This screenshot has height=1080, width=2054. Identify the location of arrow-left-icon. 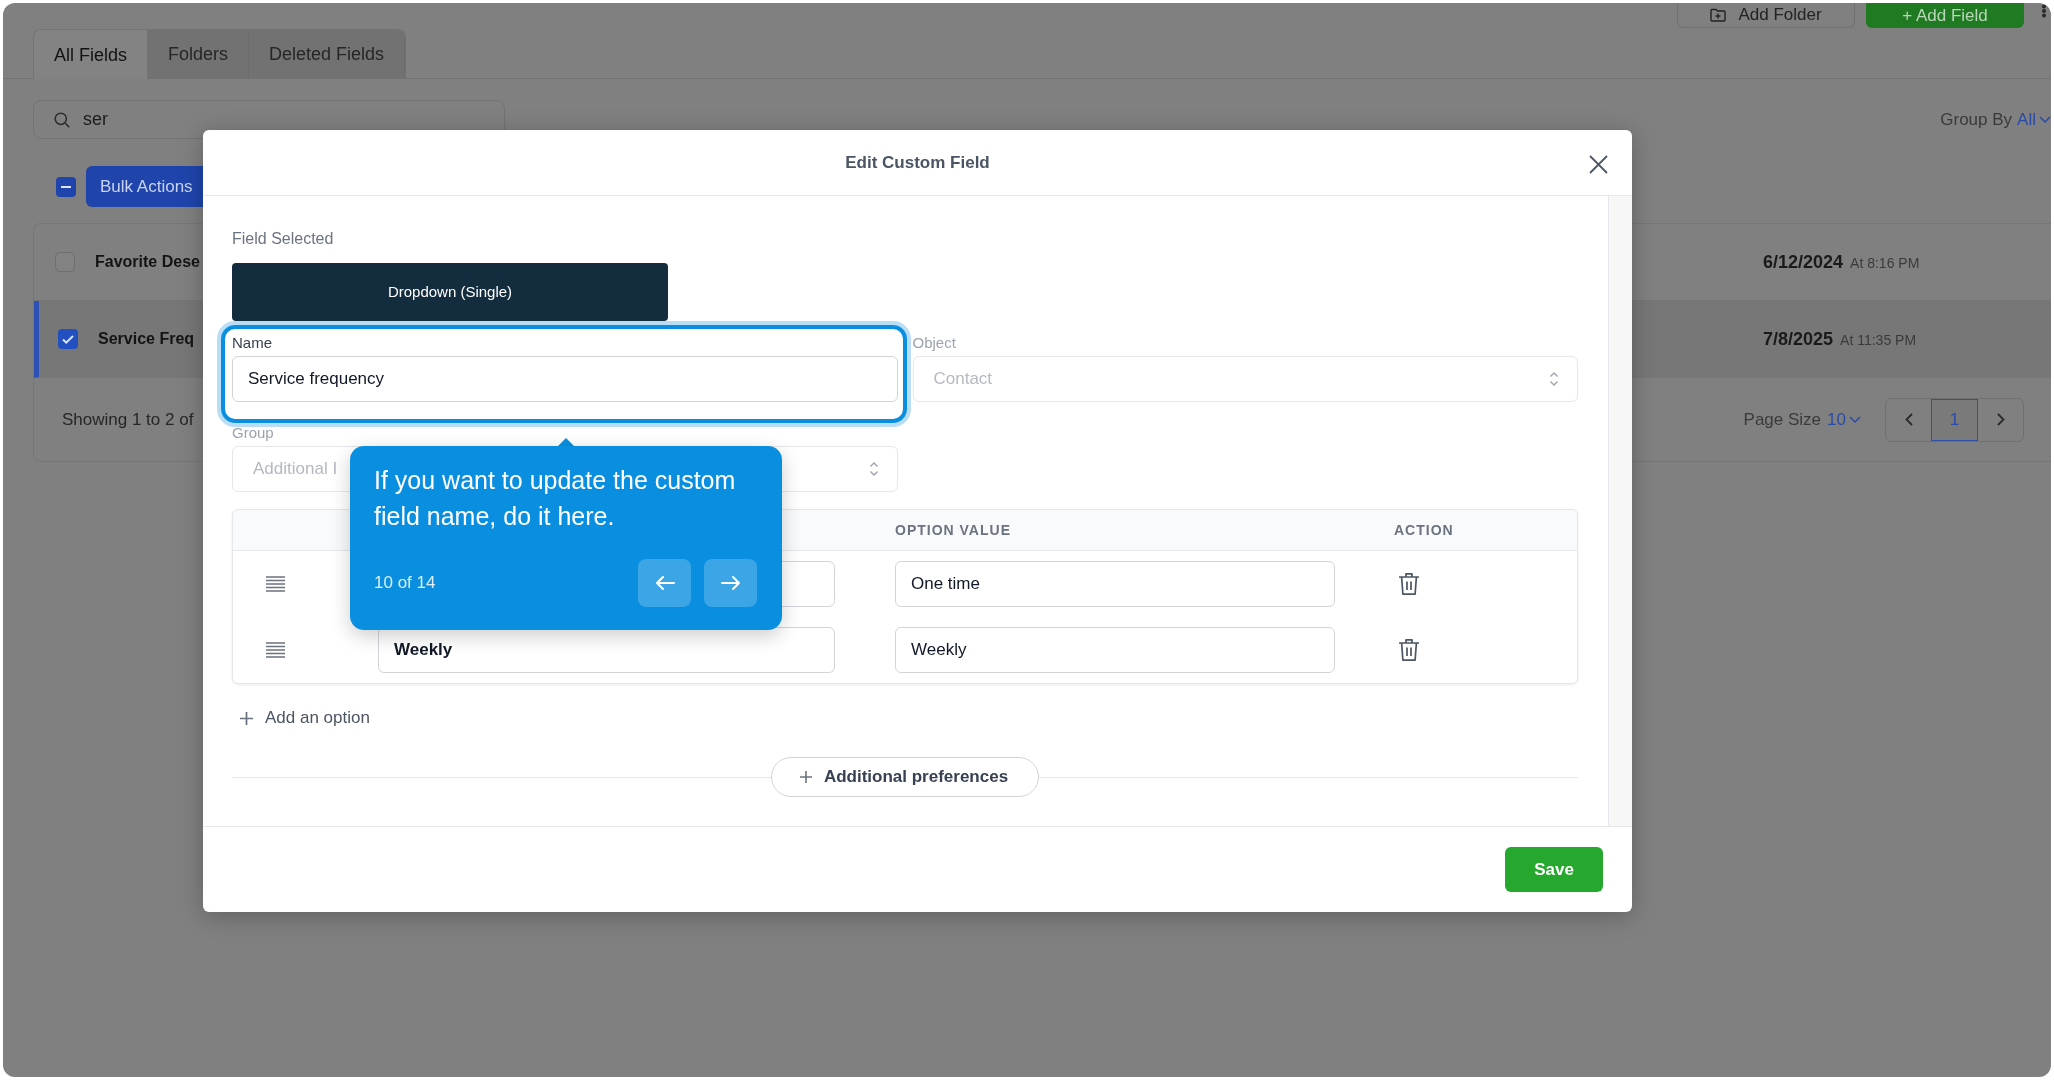
(664, 583).